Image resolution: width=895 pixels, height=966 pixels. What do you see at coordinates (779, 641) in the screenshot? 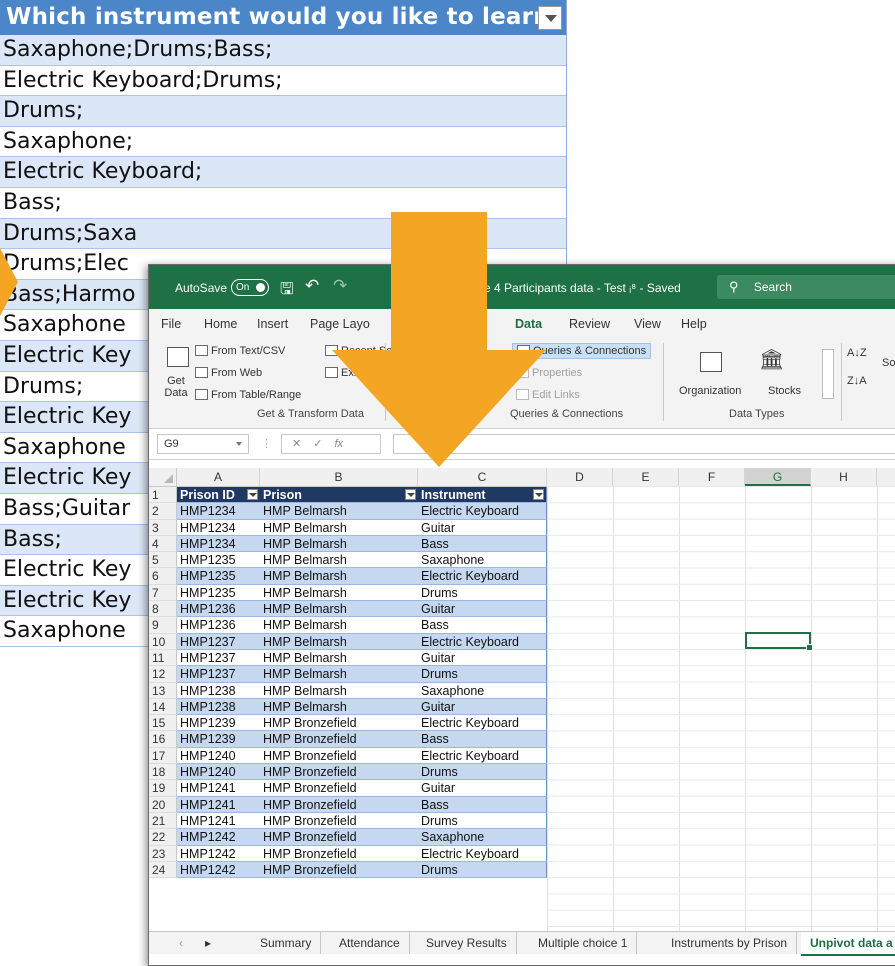
I see `selected-cell-g9` at bounding box center [779, 641].